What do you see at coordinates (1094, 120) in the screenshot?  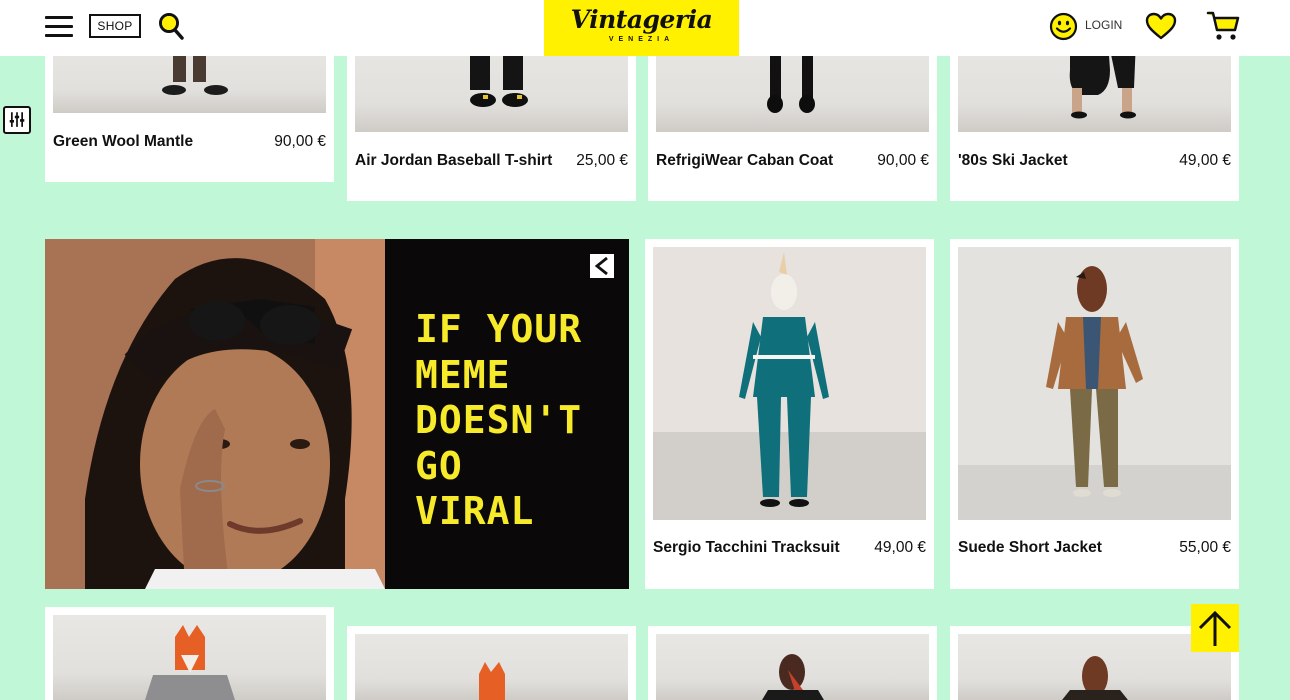 I see `product-card: '80s Ski Jacket 49,00 €` at bounding box center [1094, 120].